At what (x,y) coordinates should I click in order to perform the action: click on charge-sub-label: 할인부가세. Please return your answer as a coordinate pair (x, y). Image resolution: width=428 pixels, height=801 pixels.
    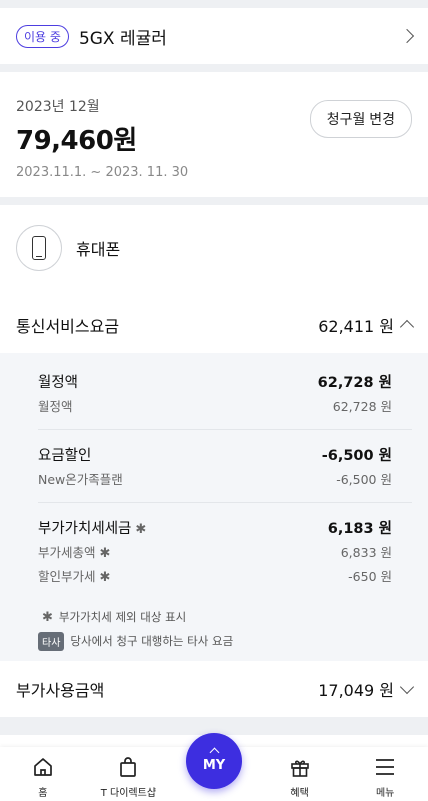
    Looking at the image, I should click on (67, 576).